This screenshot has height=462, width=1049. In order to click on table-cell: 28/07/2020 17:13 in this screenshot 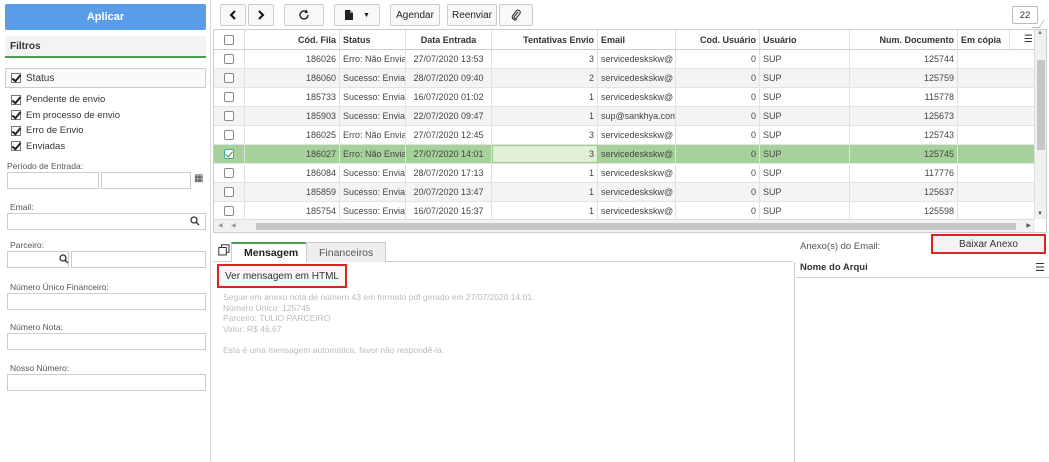, I will do `click(449, 173)`.